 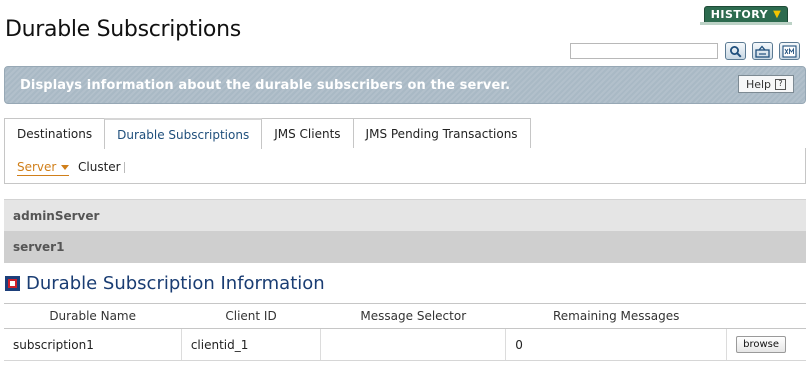 I want to click on chevron-down-icon: ▼, so click(x=777, y=14).